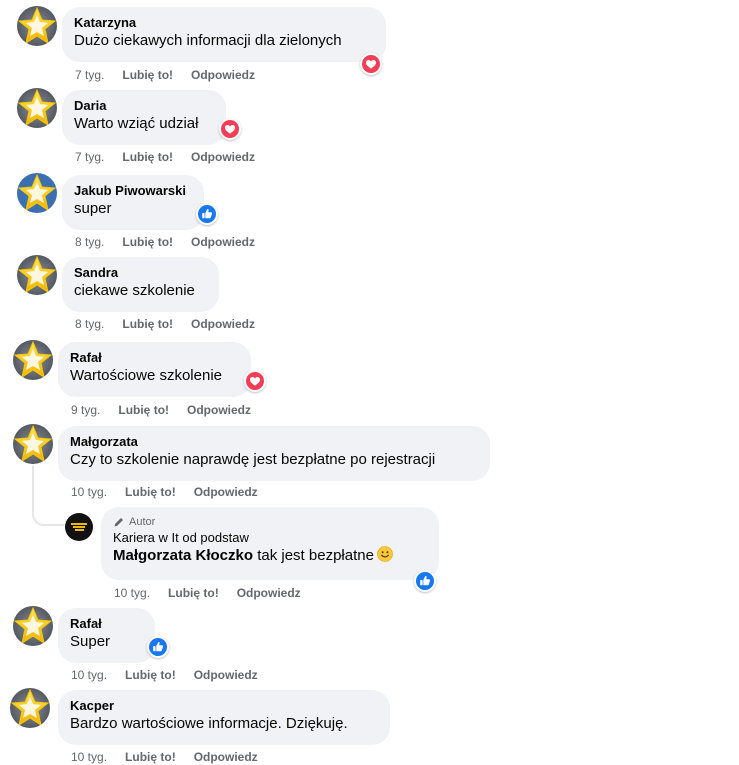 This screenshot has height=765, width=739. I want to click on comment-author: Jakub Piwowarski, so click(133, 191).